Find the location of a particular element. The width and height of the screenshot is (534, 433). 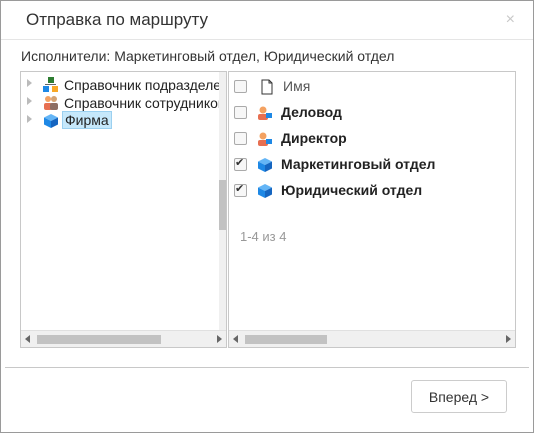

vertical-scroll-thumb is located at coordinates (222, 205).